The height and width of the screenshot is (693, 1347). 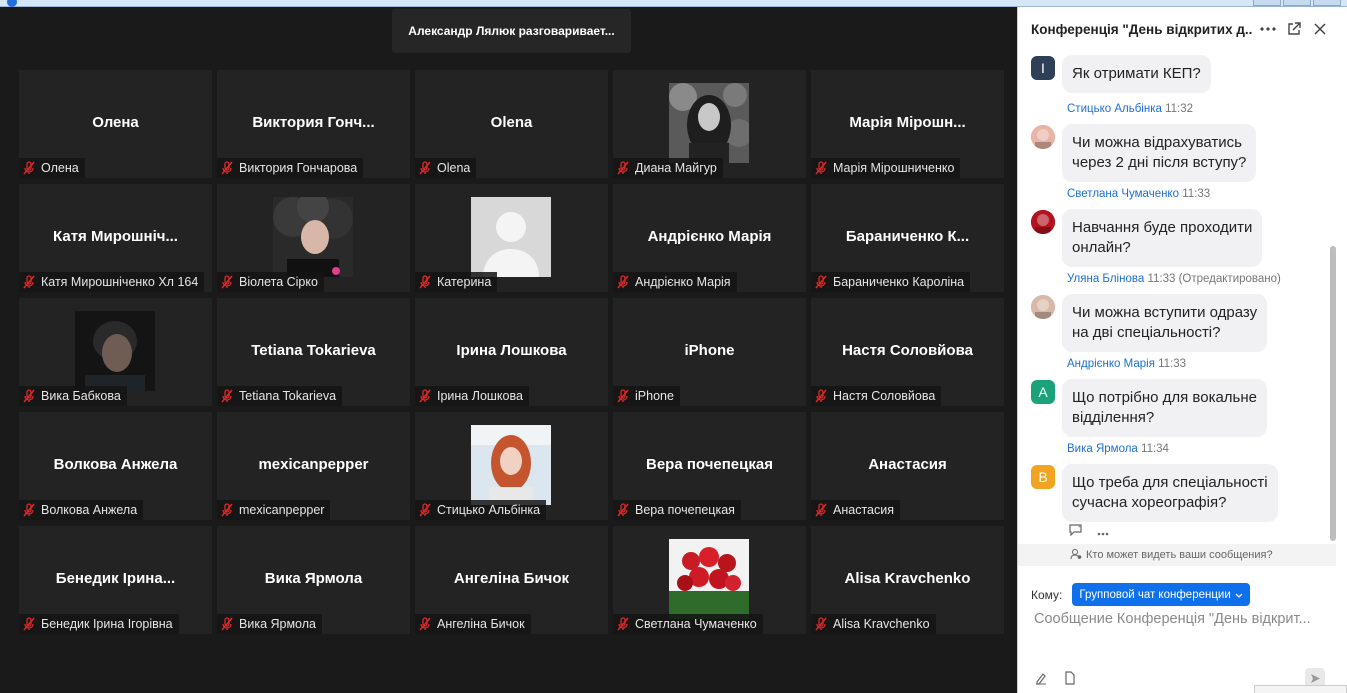 I want to click on participant-tile: Tetiana Tokarieva Tetiana Tokarieva, so click(x=313, y=352).